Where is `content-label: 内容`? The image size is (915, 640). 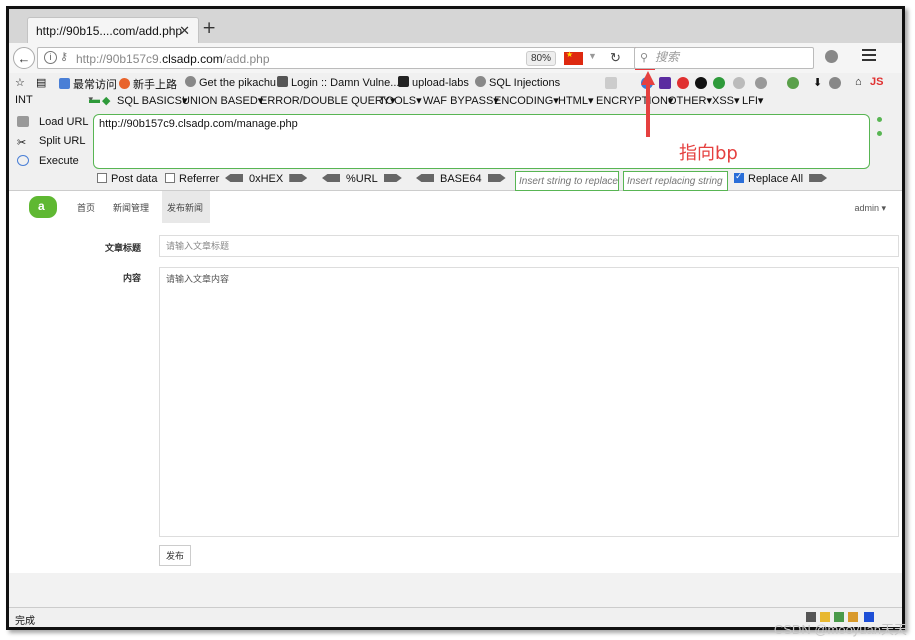
content-label: 内容 is located at coordinates (132, 278).